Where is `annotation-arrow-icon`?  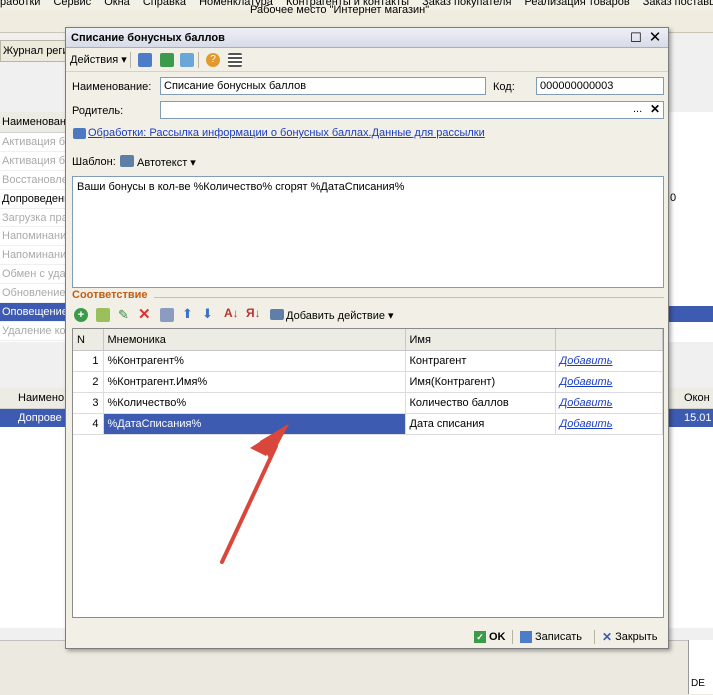
annotation-arrow-icon is located at coordinates (254, 494).